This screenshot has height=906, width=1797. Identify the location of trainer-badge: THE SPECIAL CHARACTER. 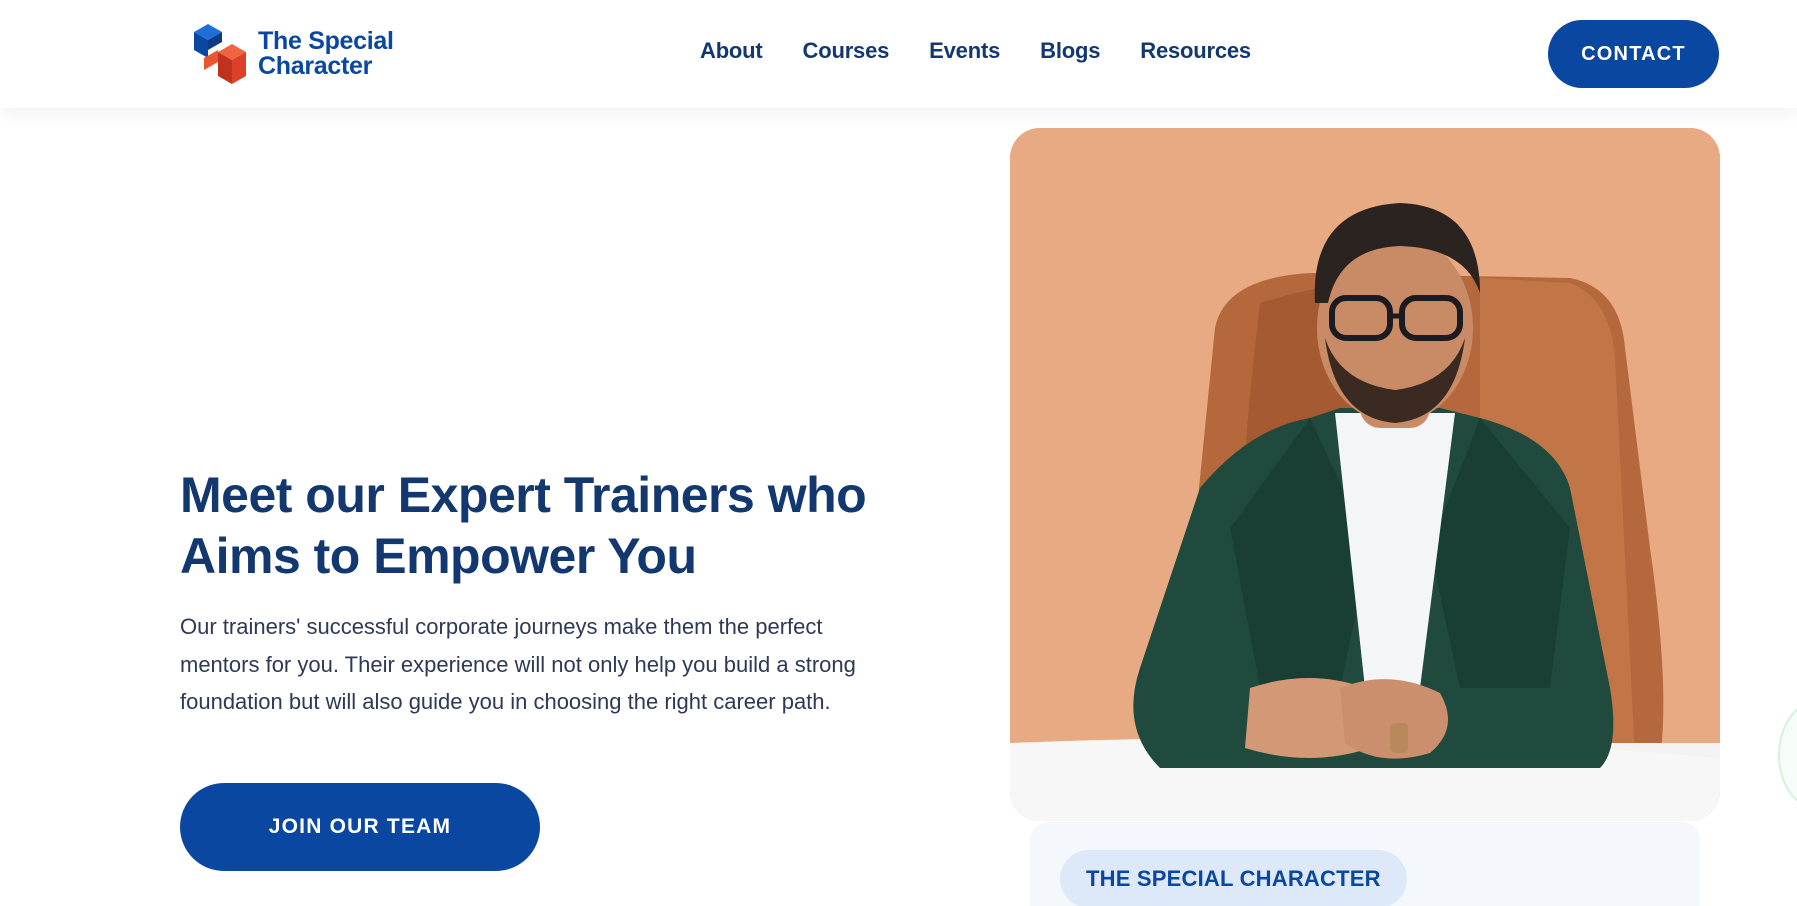
(1233, 878).